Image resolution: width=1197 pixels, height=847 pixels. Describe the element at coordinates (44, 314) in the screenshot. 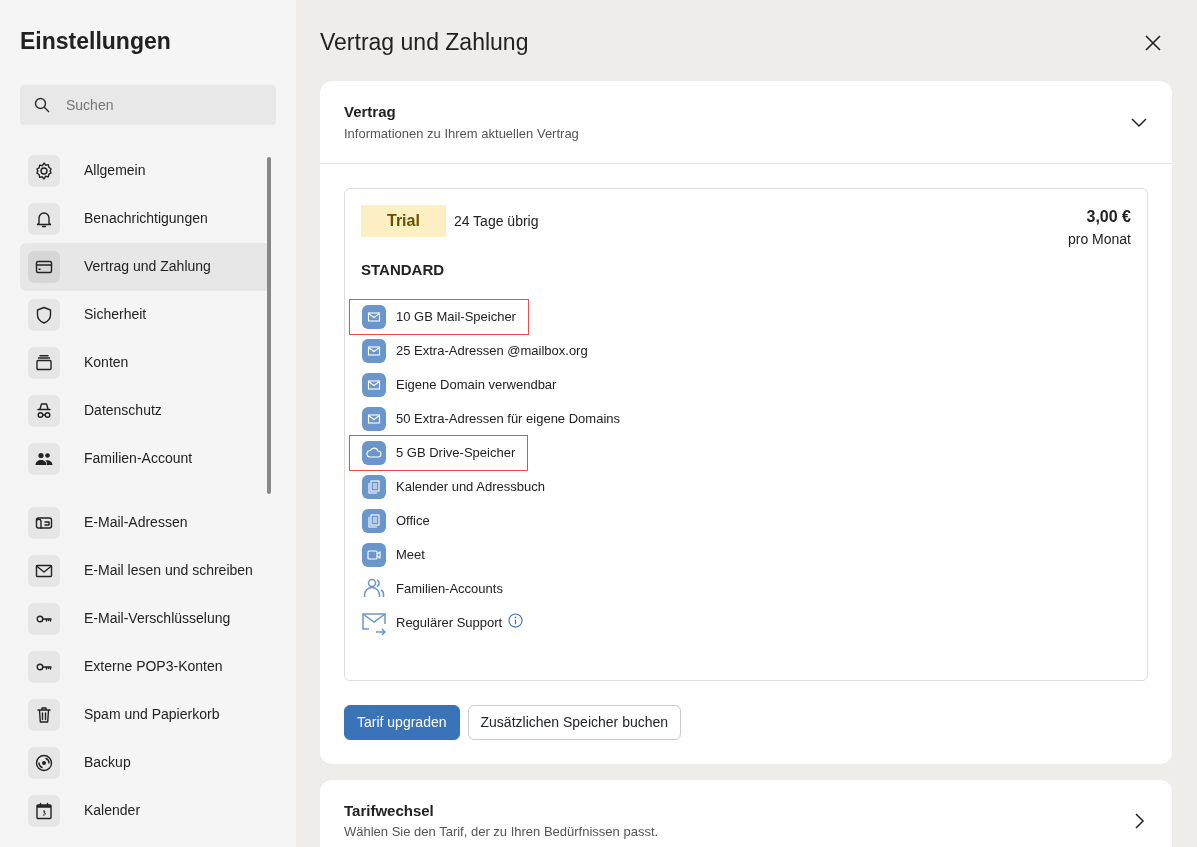

I see `shield-icon` at that location.